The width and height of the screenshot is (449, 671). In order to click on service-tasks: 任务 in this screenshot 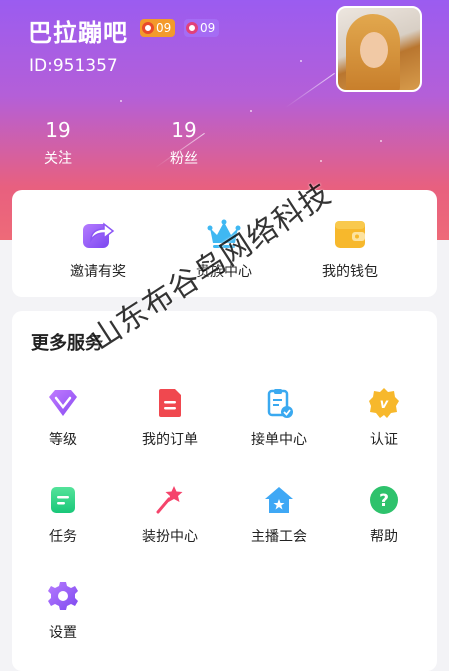, I will do `click(63, 515)`.